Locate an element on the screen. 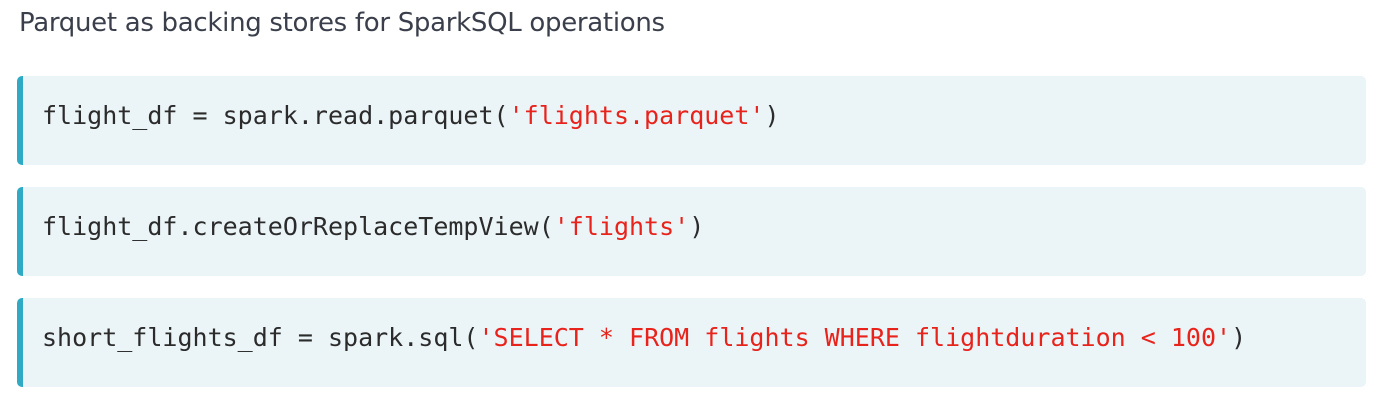 The height and width of the screenshot is (406, 1385). string-literal: 'flights' is located at coordinates (621, 226).